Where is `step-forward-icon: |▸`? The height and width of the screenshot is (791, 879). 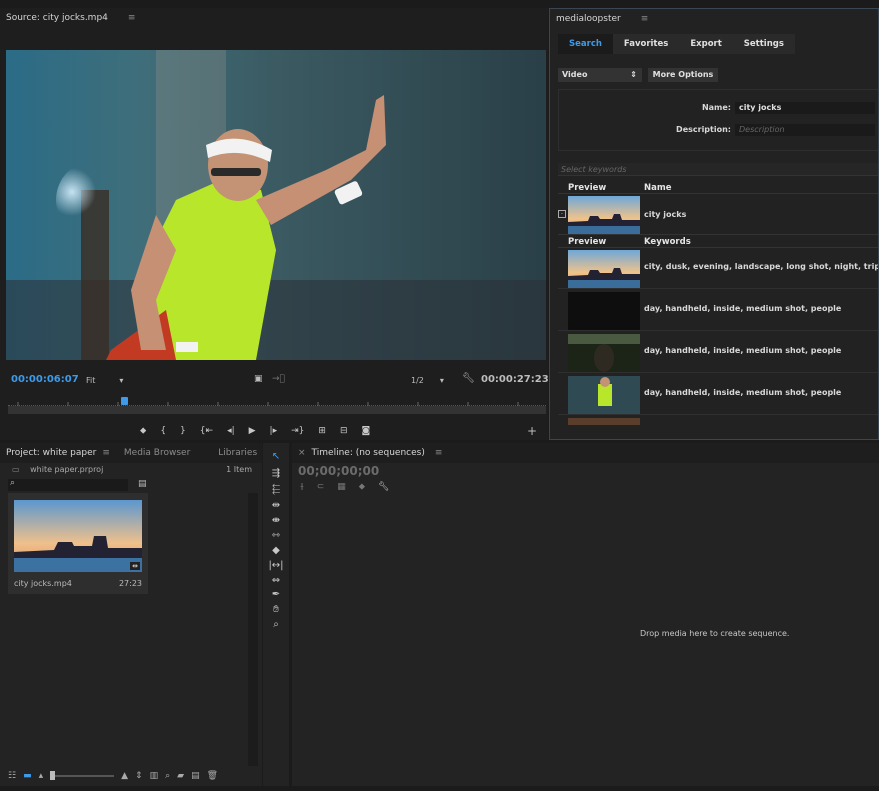 step-forward-icon: |▸ is located at coordinates (274, 433).